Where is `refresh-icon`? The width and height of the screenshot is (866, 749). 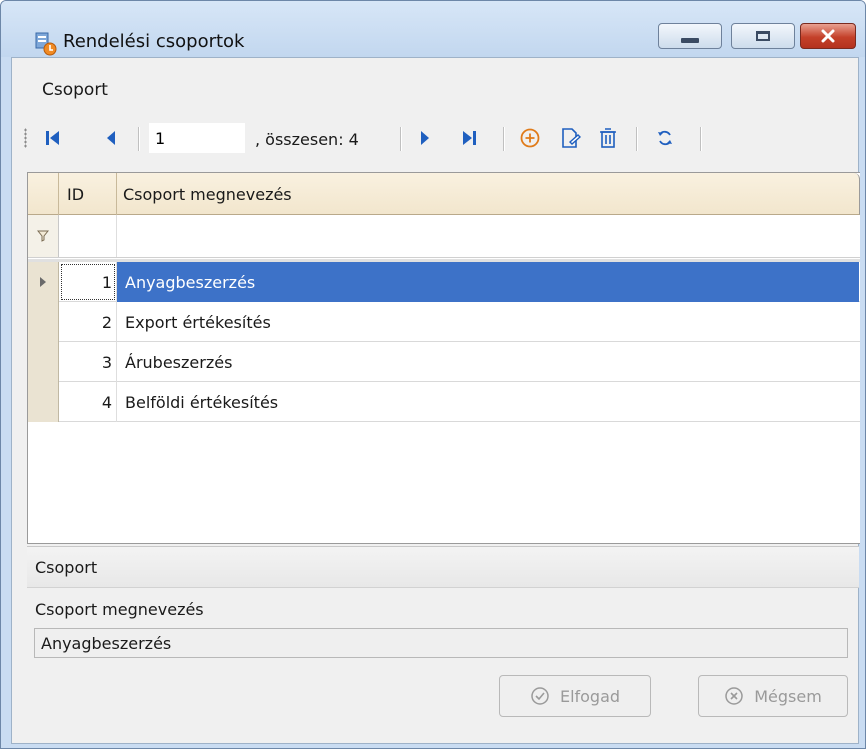
refresh-icon is located at coordinates (665, 138).